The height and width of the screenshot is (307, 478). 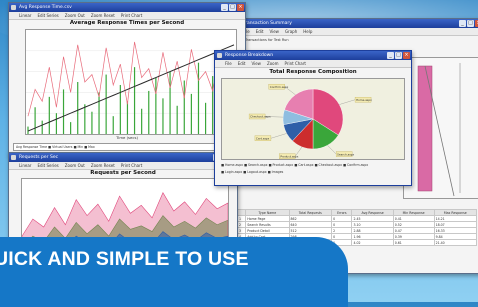 I want to click on response-breakdown-menu: File Edit View Zoom Print Chart, so click(x=313, y=64).